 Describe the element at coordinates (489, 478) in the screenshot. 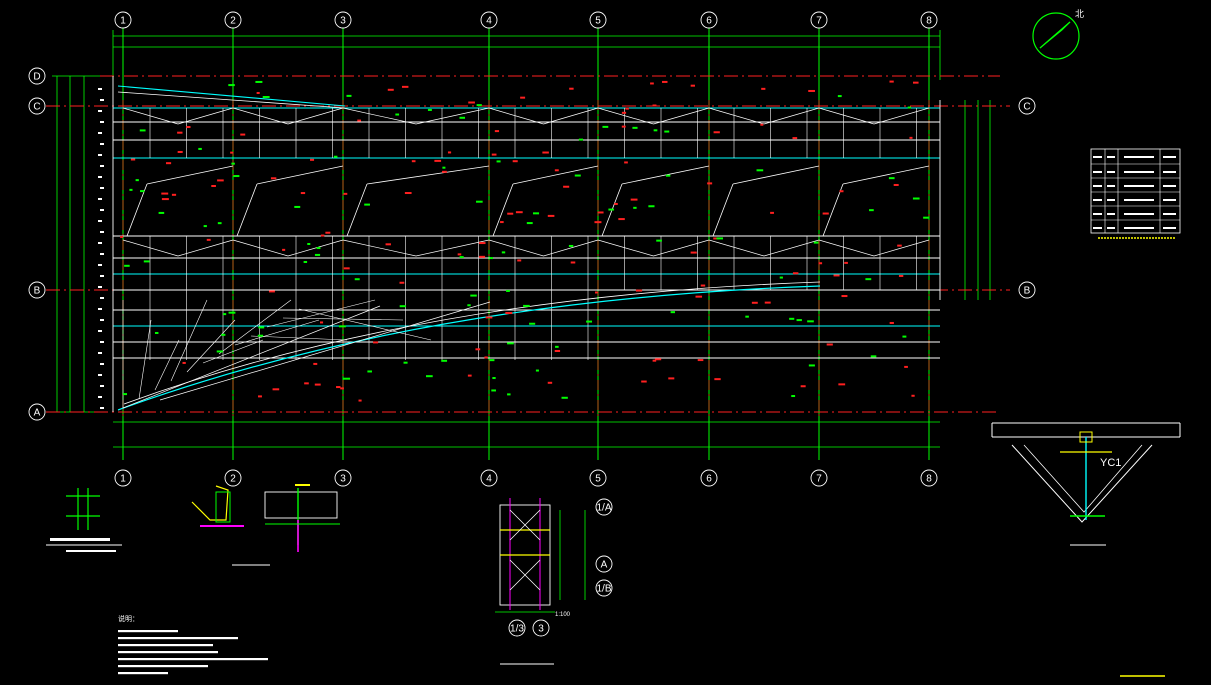

I see `axis-bubble-bottom-4: 4` at that location.